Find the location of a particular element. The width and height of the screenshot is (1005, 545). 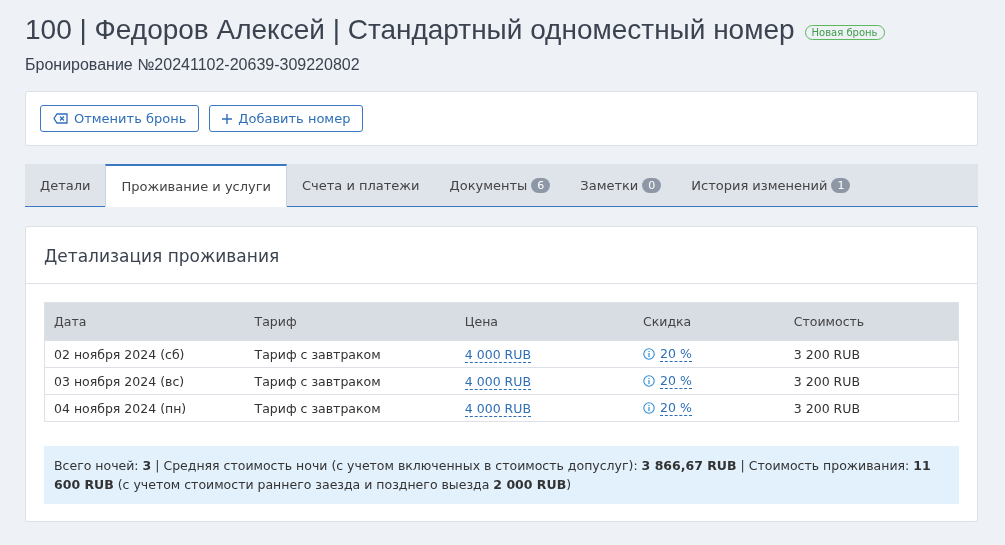

count-badge: 0 is located at coordinates (652, 185).